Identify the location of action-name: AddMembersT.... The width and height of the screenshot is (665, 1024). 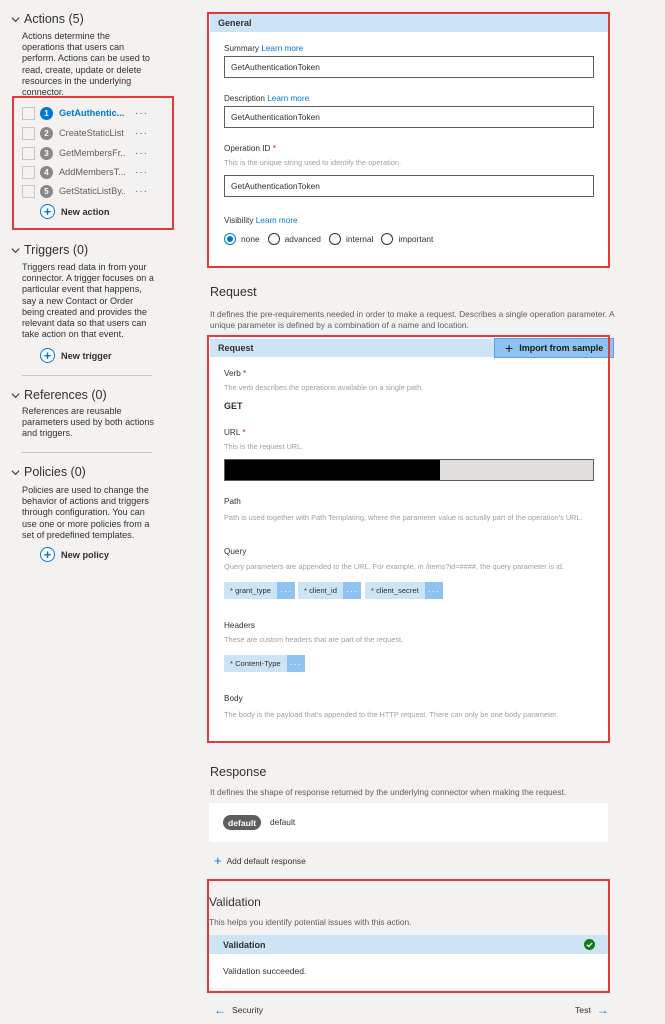
(92, 172).